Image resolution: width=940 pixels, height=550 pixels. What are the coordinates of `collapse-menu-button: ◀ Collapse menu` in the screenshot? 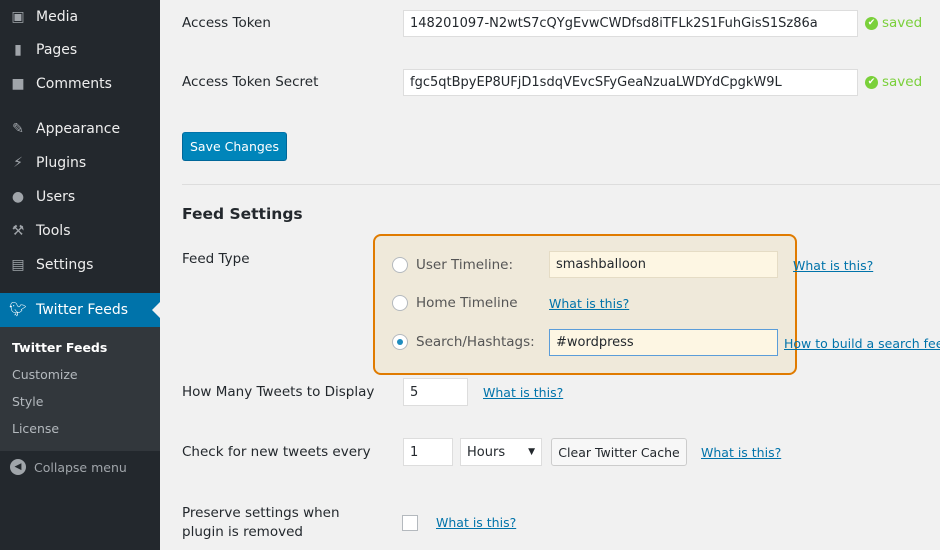 It's located at (68, 467).